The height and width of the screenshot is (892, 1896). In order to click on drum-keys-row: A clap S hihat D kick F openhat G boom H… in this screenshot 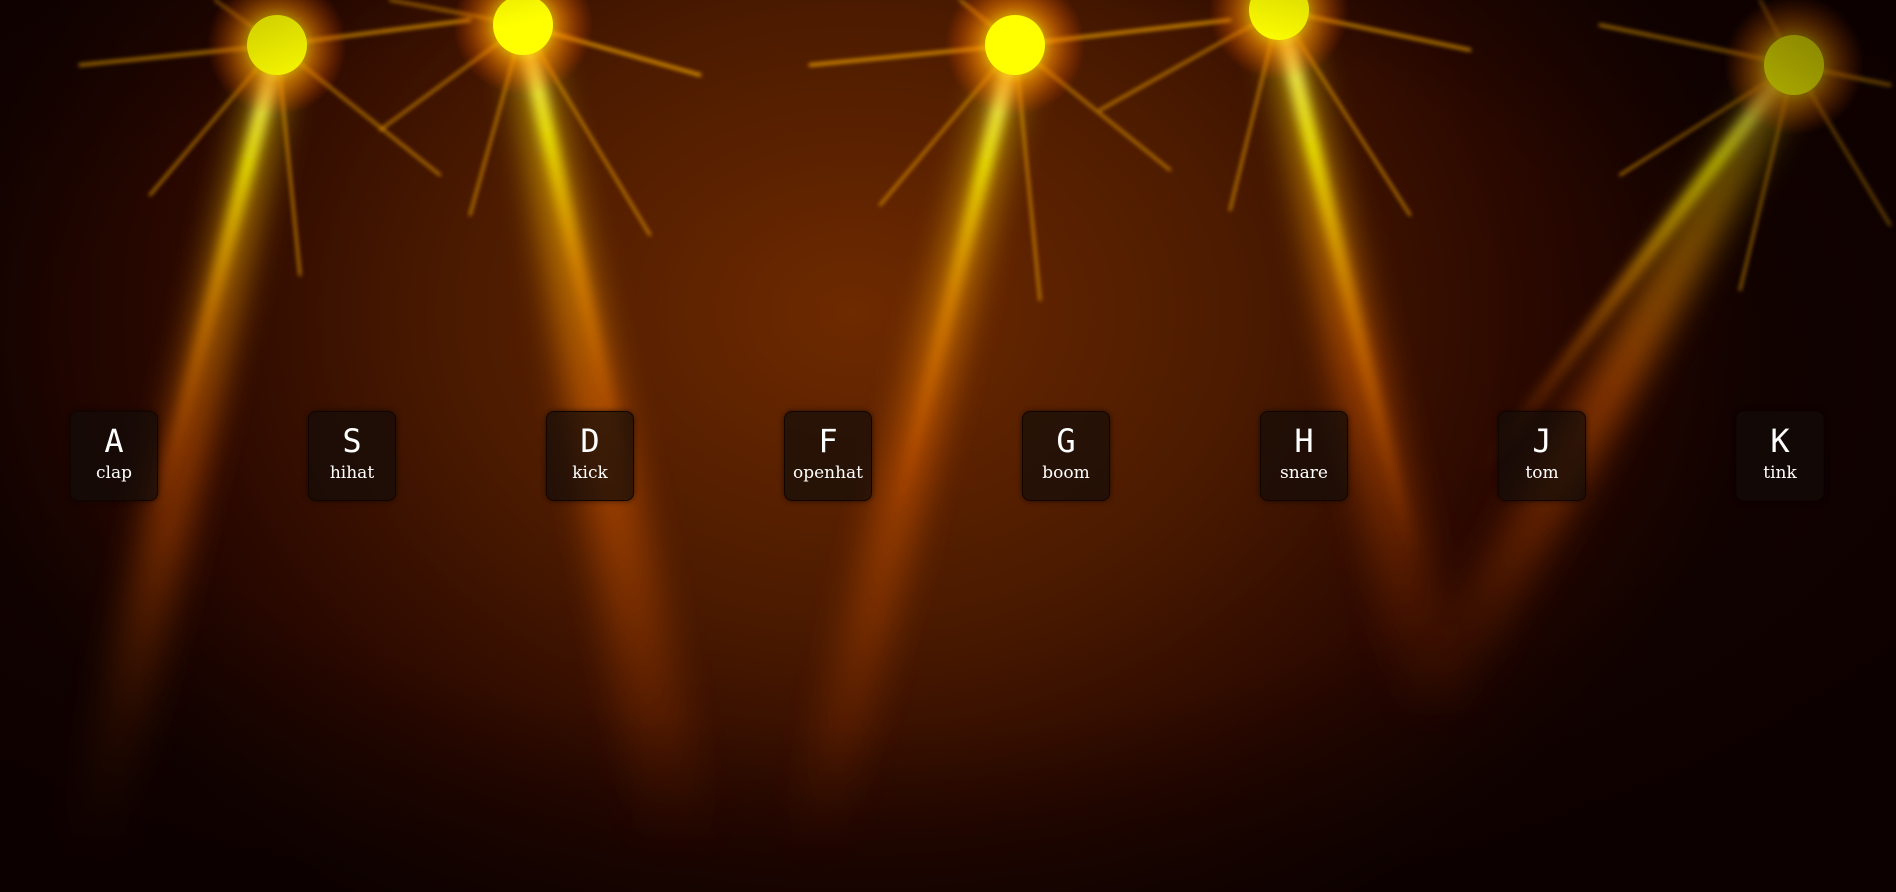, I will do `click(948, 456)`.